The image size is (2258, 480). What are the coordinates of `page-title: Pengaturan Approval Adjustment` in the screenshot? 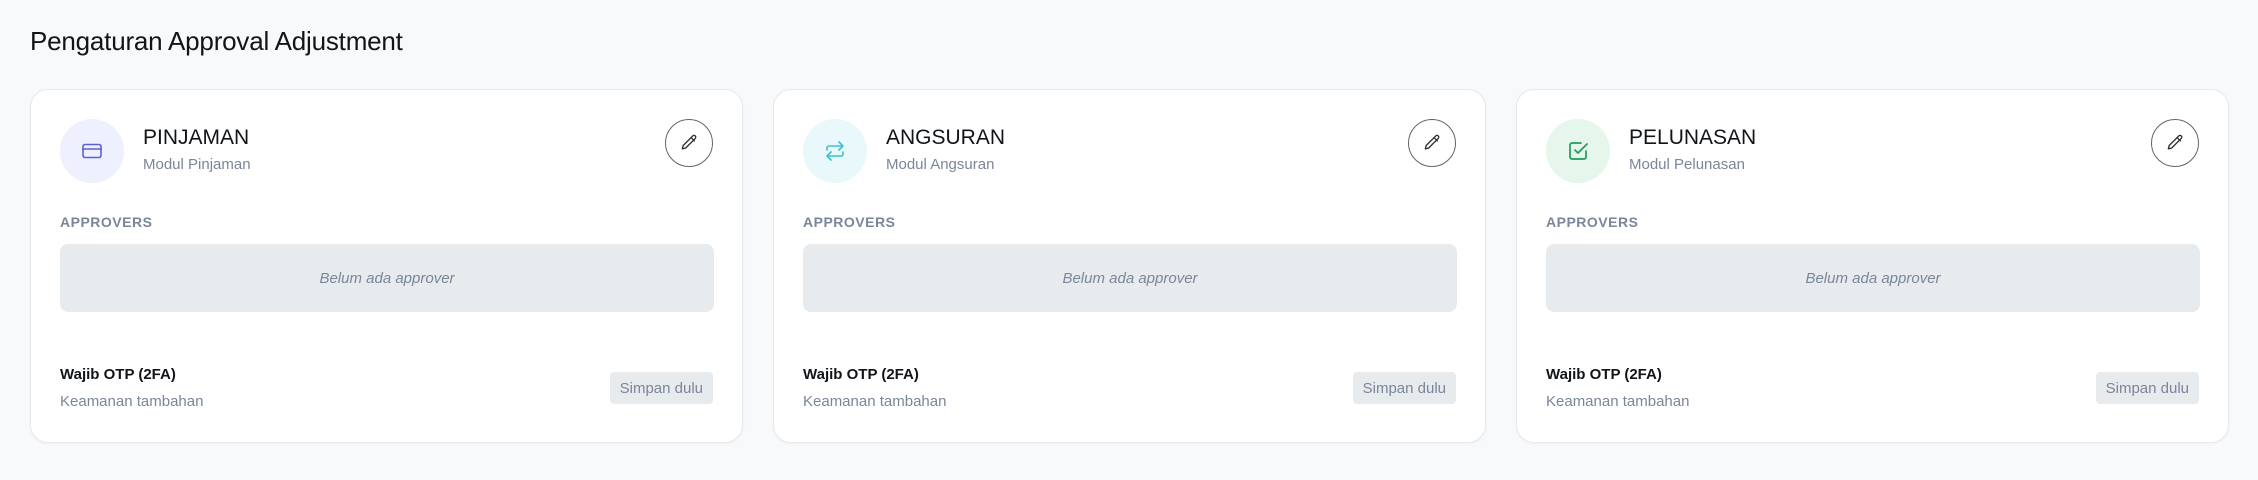 It's located at (216, 41).